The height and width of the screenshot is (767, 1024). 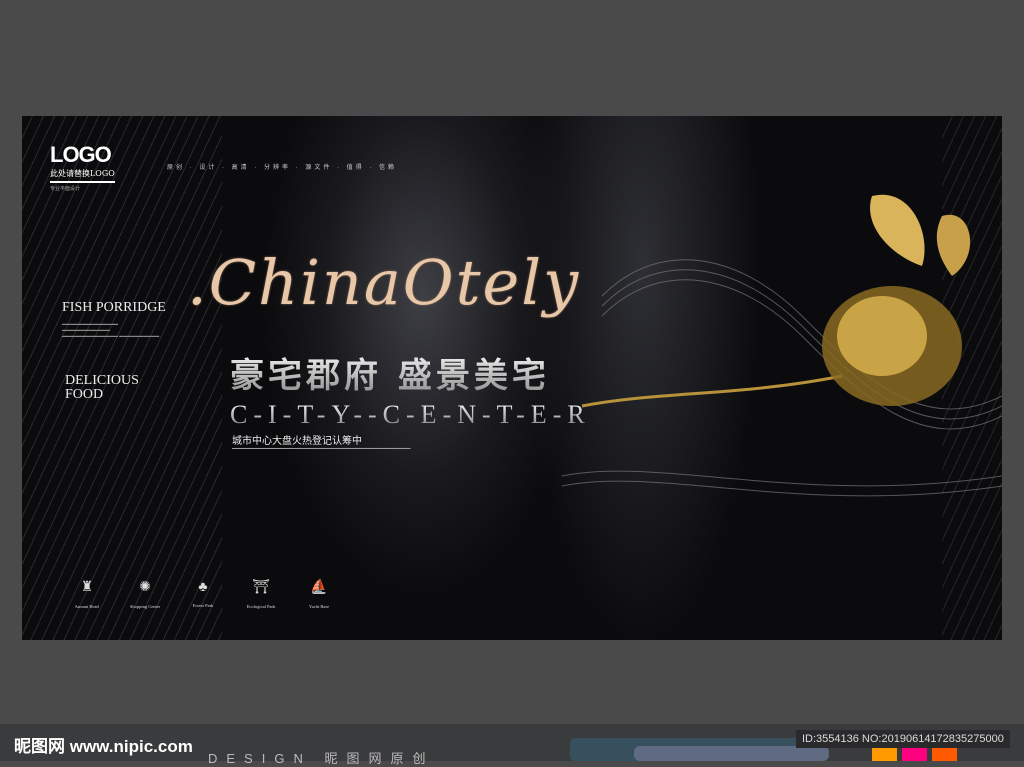 What do you see at coordinates (410, 414) in the screenshot?
I see `city-center-title: C-I-T-Y--C-E-N-T-E-R` at bounding box center [410, 414].